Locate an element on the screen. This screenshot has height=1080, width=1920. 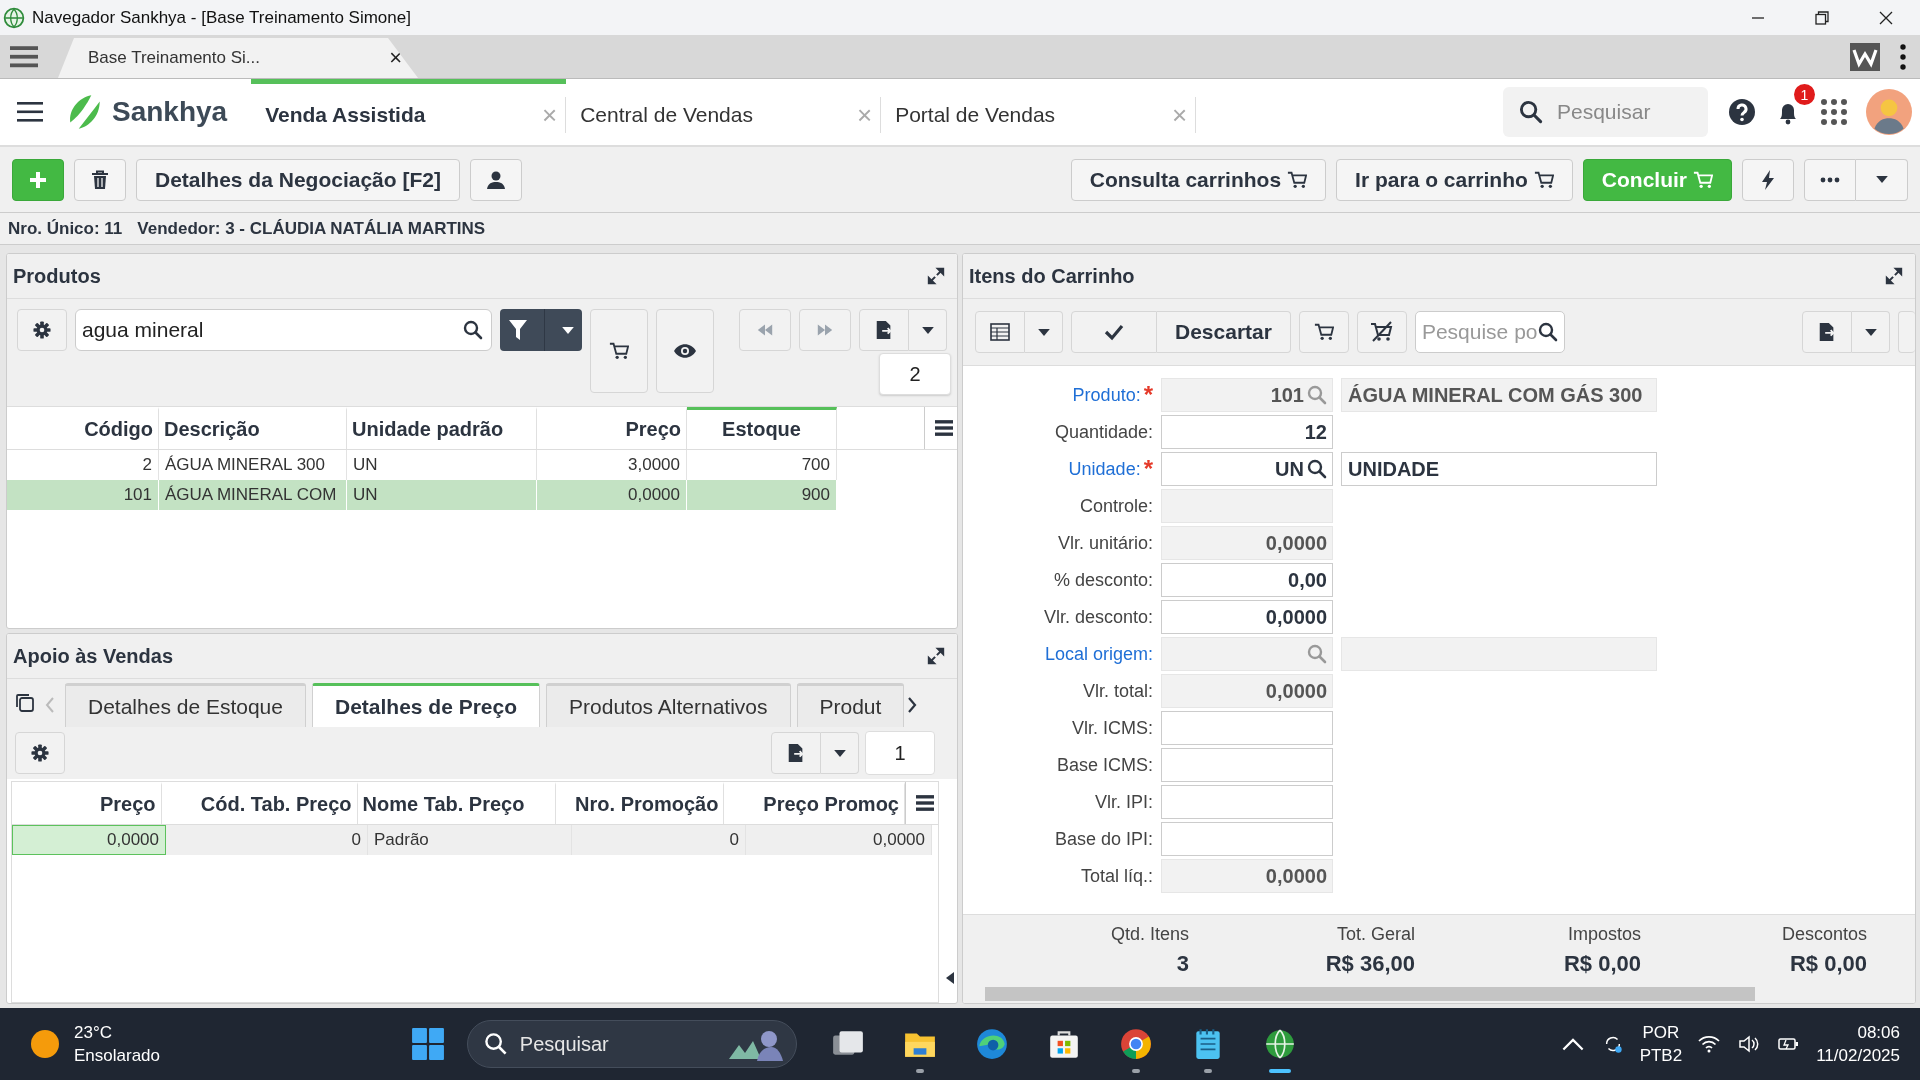
start-icon is located at coordinates (427, 1044).